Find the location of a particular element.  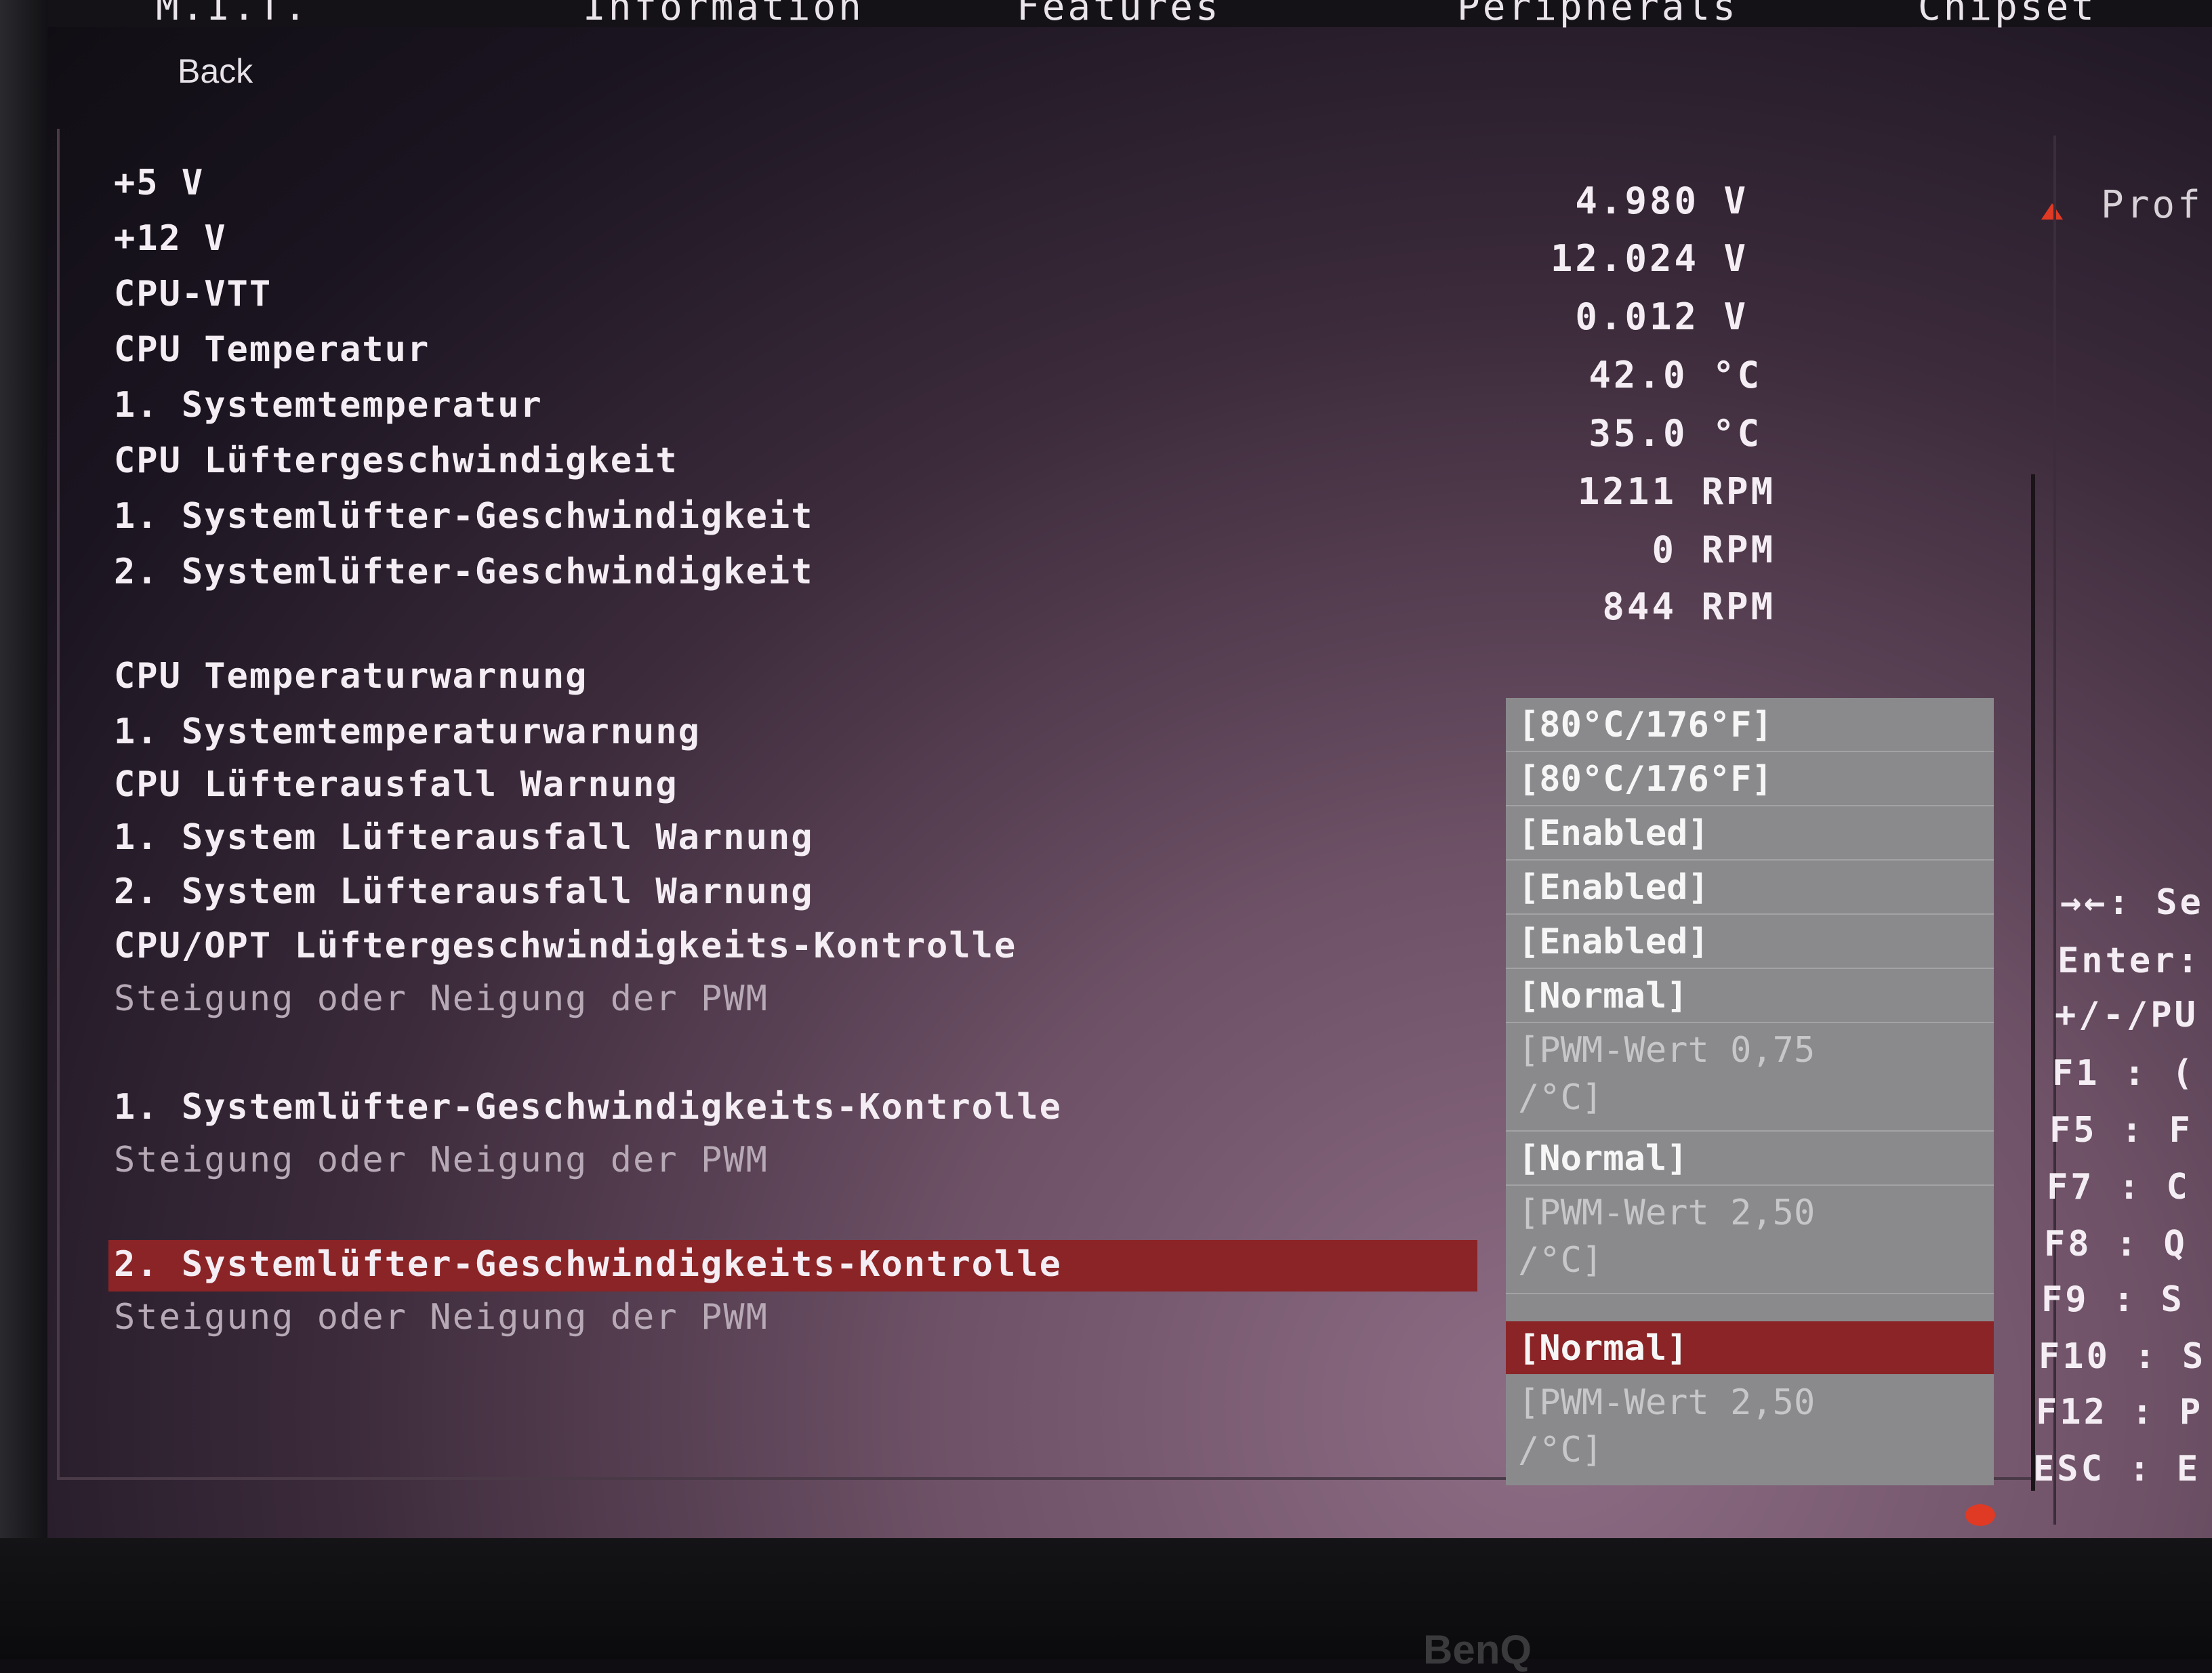

help-line: F8 : Q is located at coordinates (2116, 1244).